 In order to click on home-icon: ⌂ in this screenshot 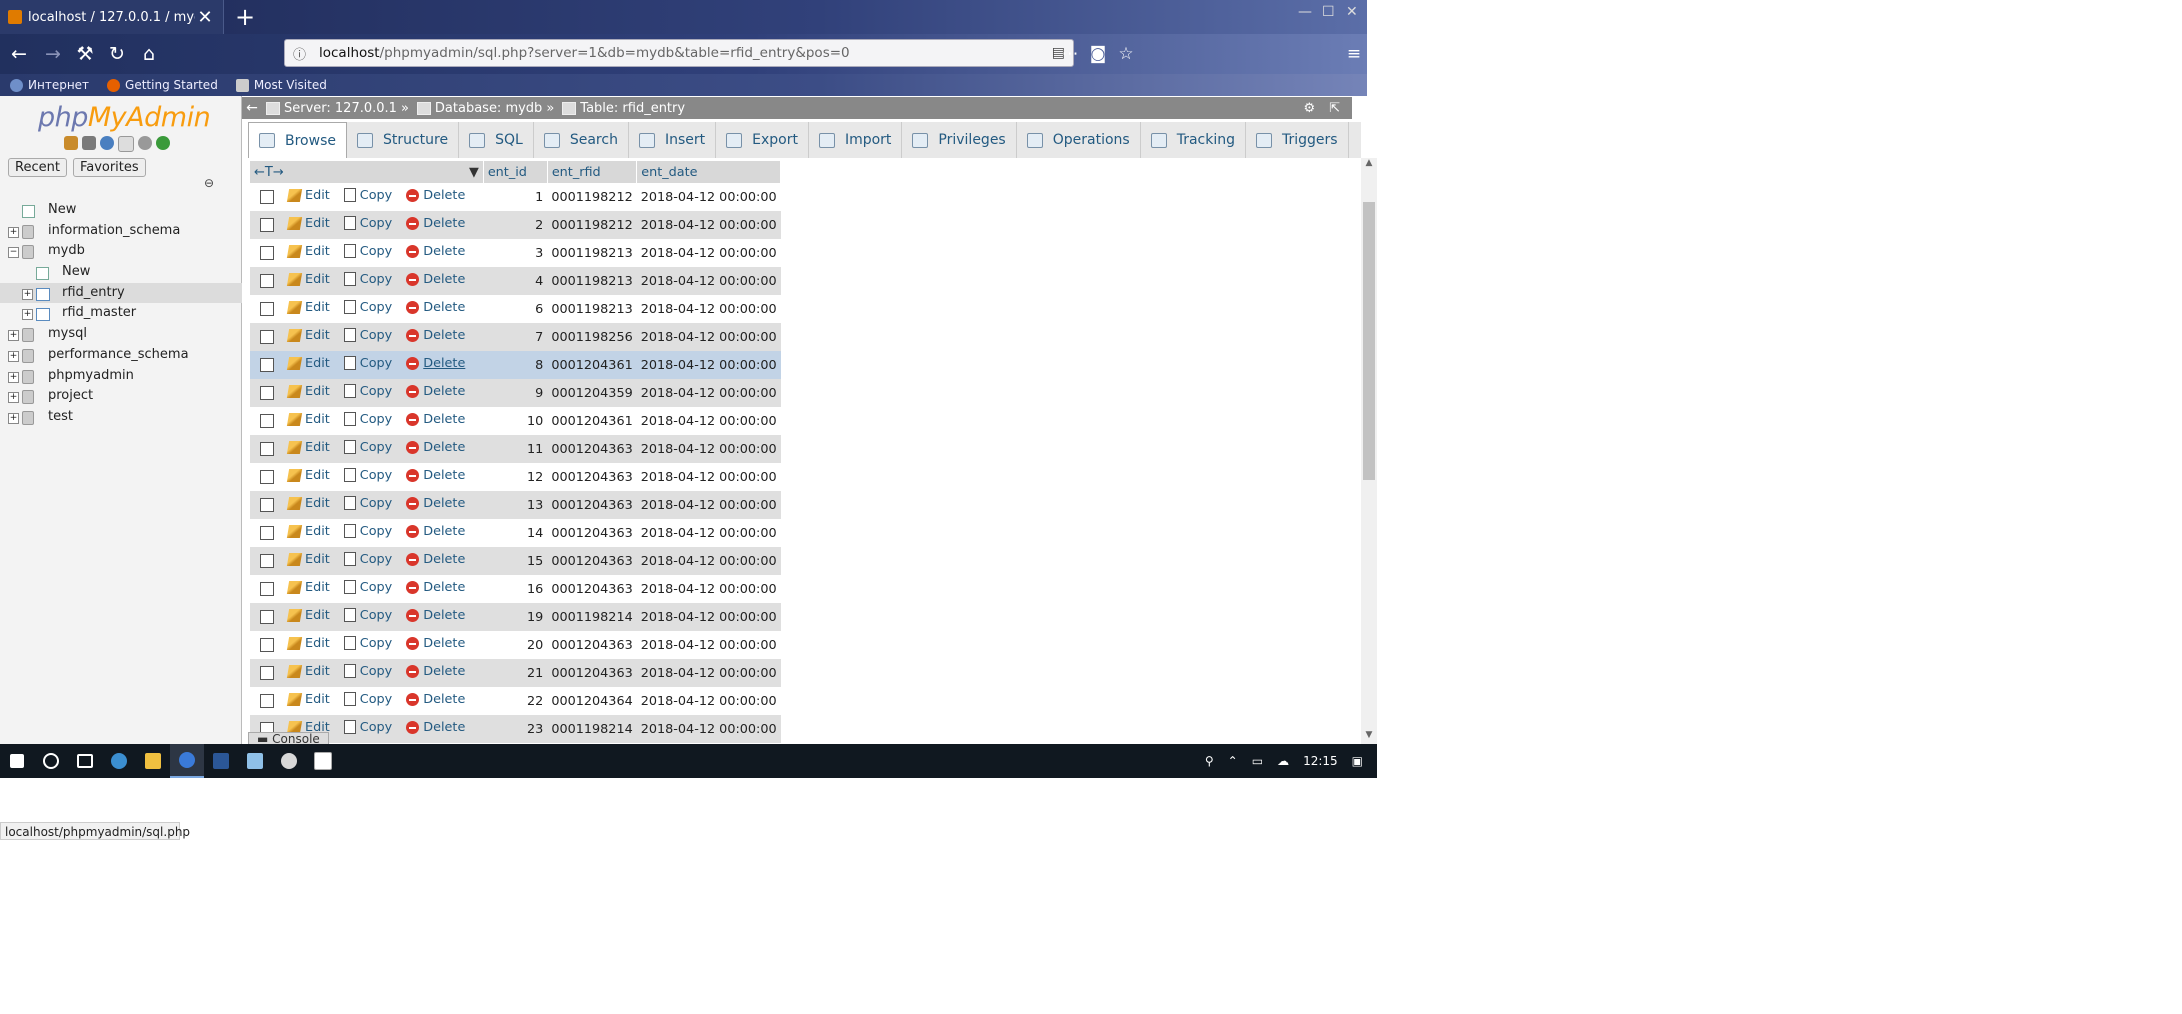, I will do `click(149, 54)`.